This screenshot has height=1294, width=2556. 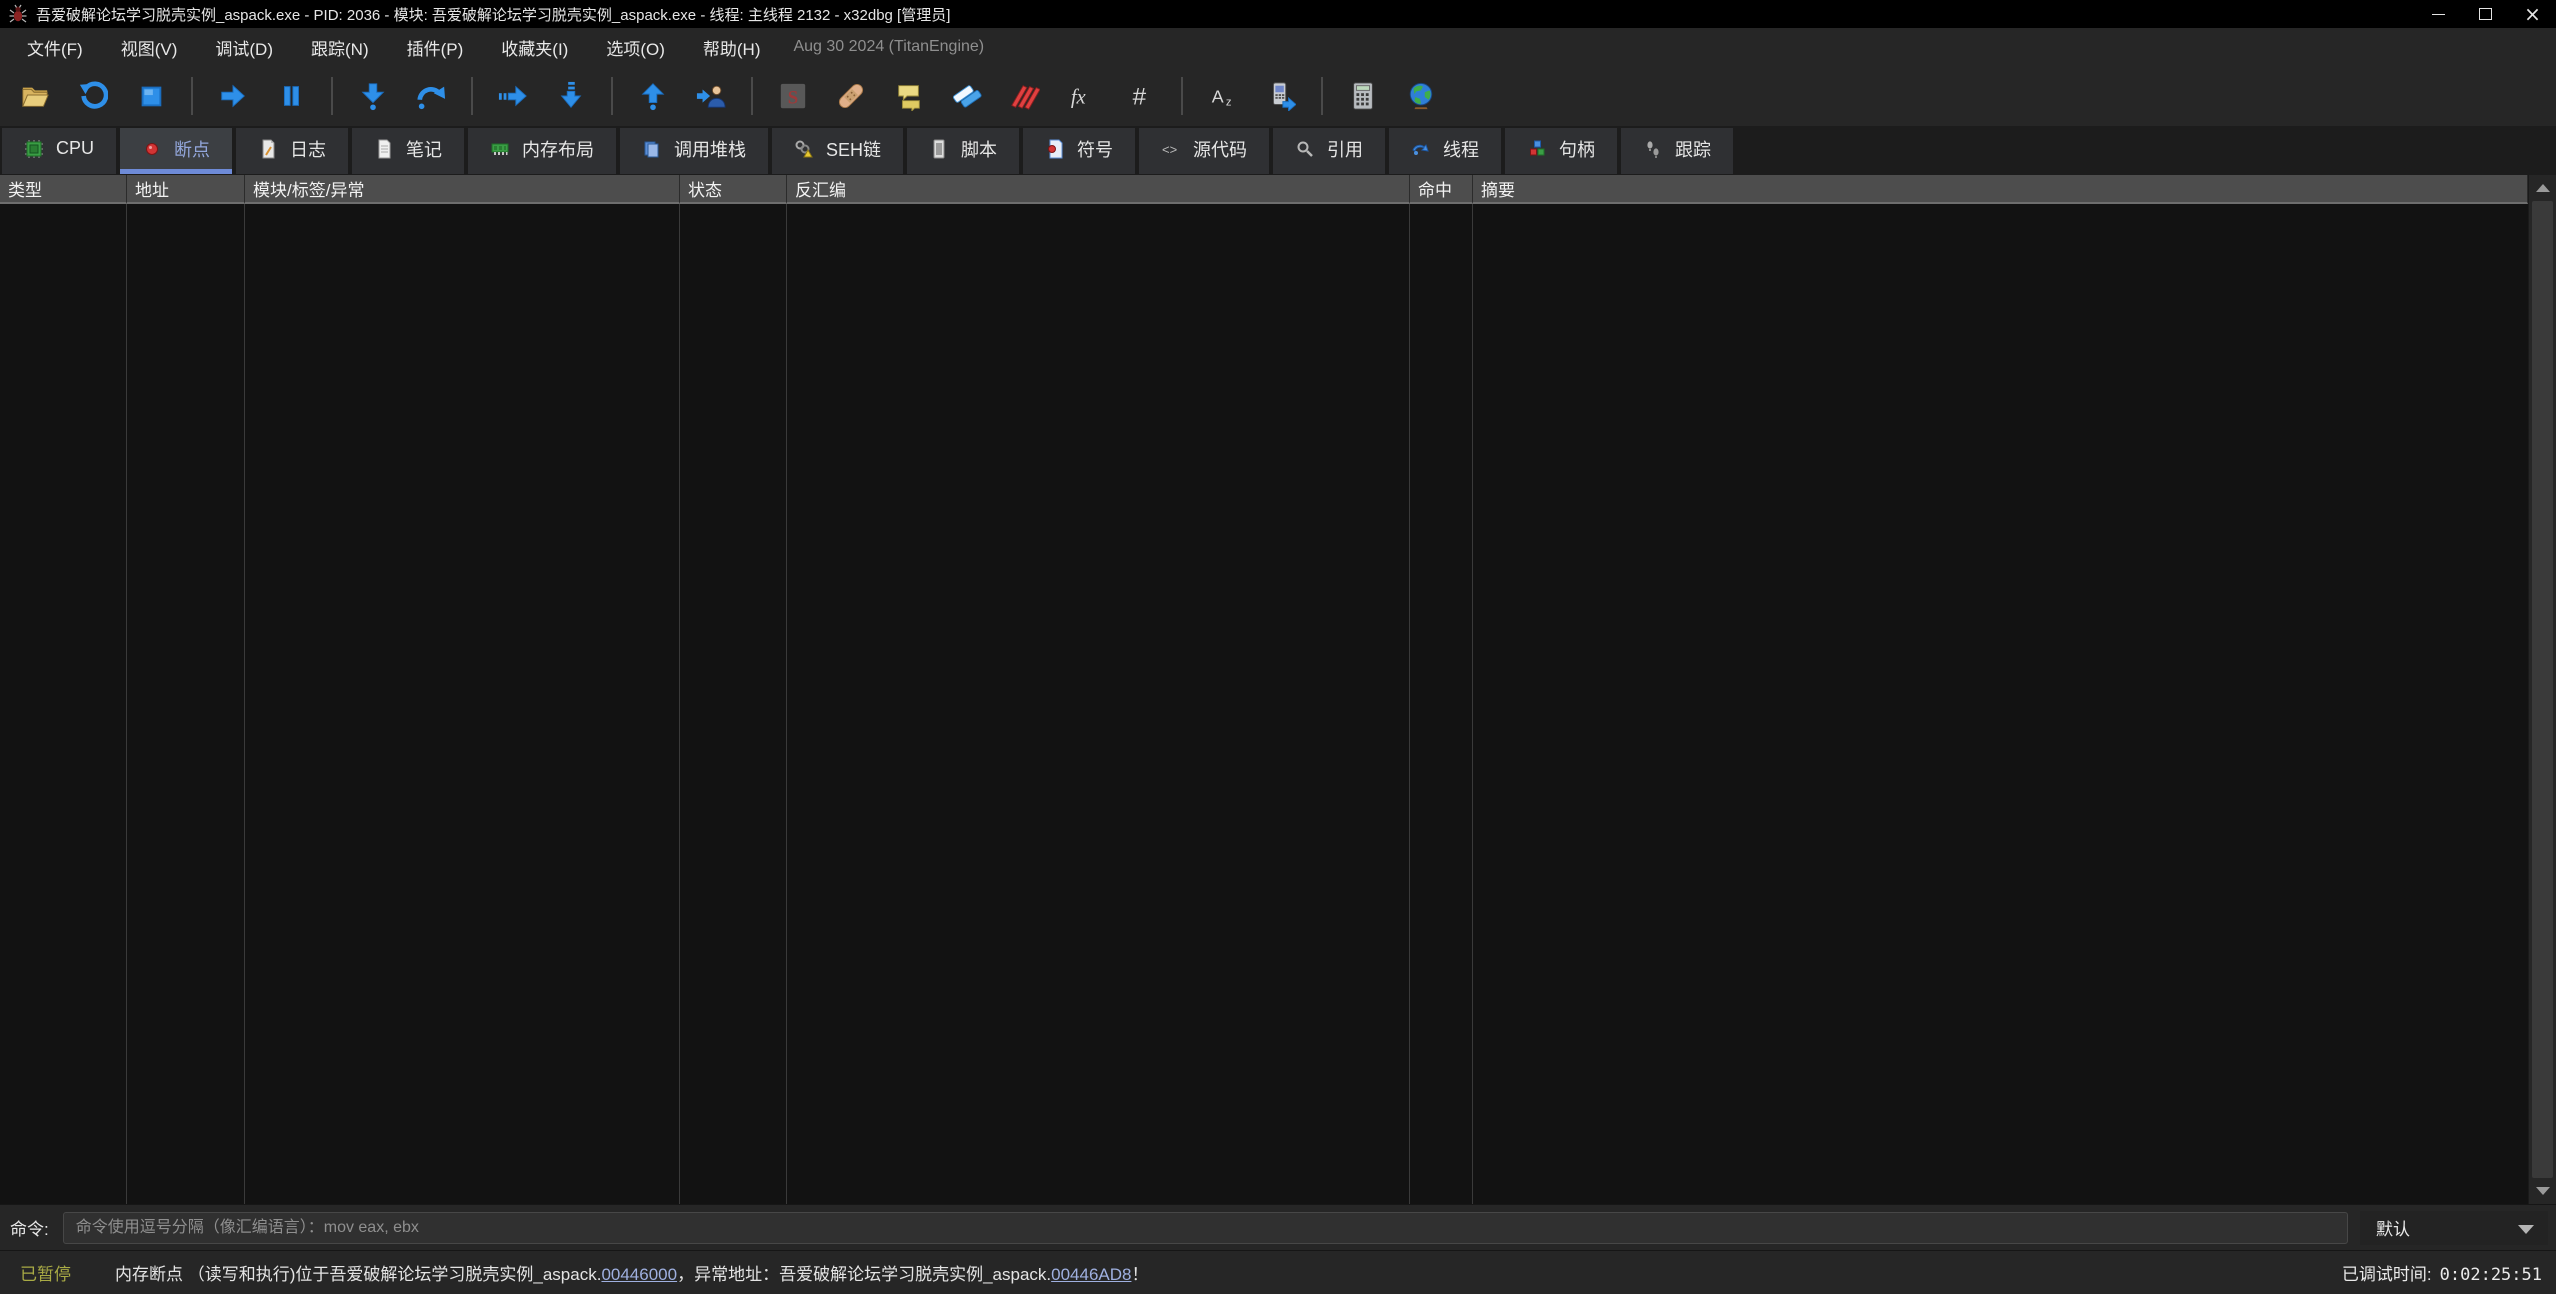 What do you see at coordinates (63, 189) in the screenshot?
I see `column-header-type: 类型` at bounding box center [63, 189].